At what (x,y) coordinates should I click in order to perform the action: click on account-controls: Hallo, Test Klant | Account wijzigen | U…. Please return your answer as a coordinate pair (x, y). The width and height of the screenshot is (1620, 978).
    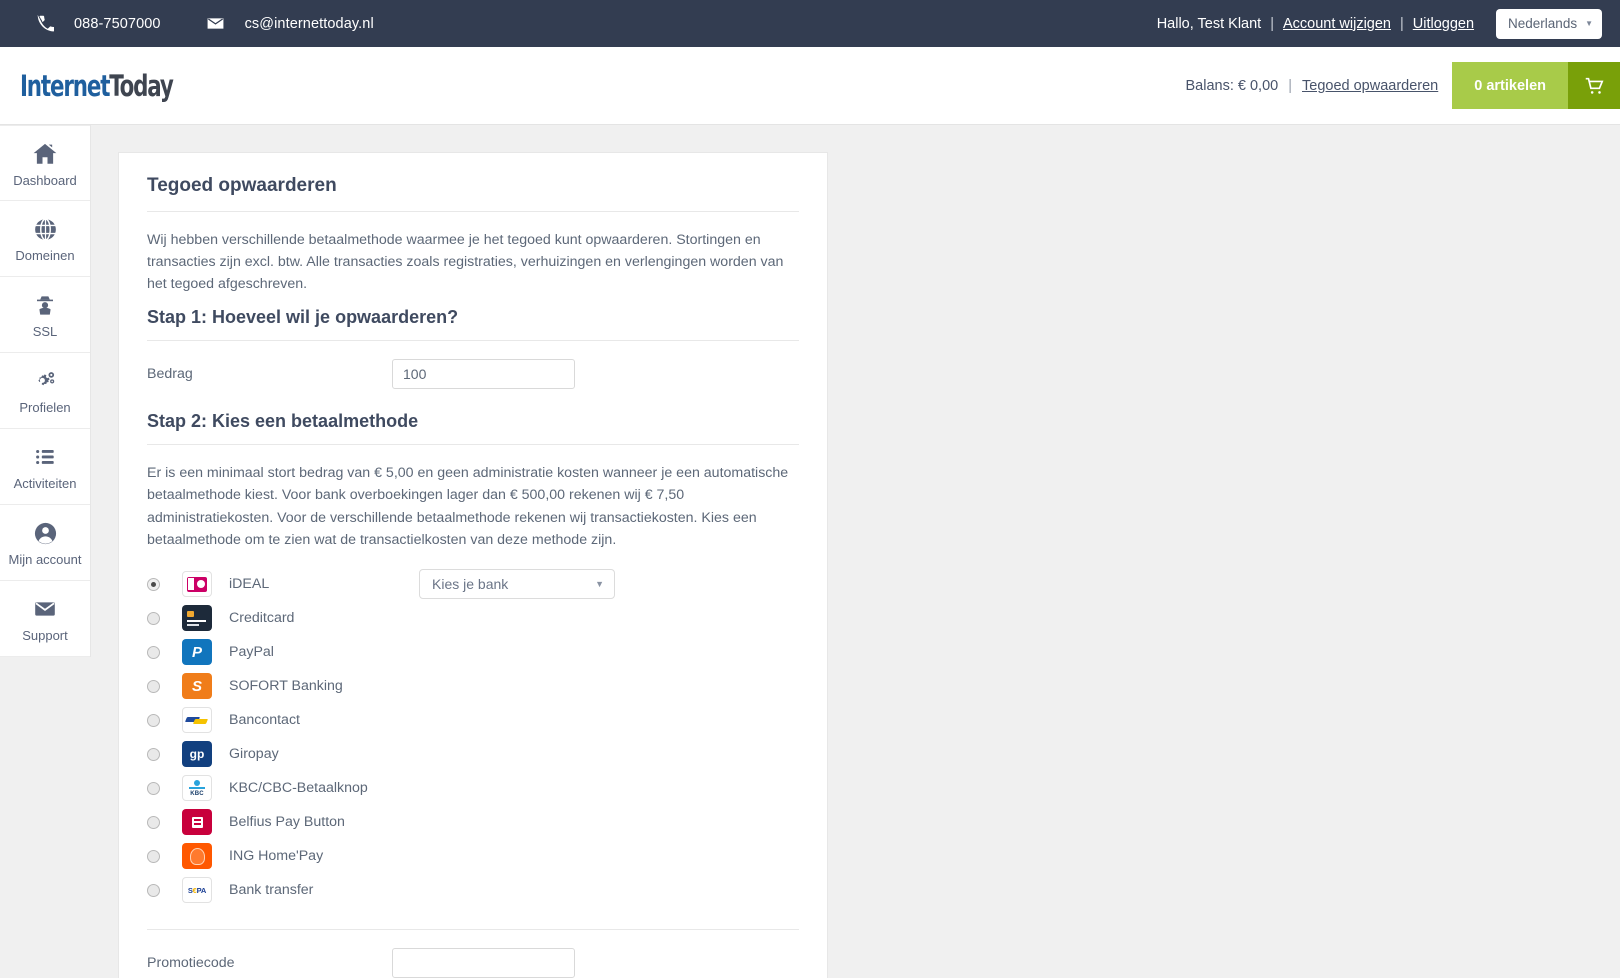
    Looking at the image, I should click on (1379, 23).